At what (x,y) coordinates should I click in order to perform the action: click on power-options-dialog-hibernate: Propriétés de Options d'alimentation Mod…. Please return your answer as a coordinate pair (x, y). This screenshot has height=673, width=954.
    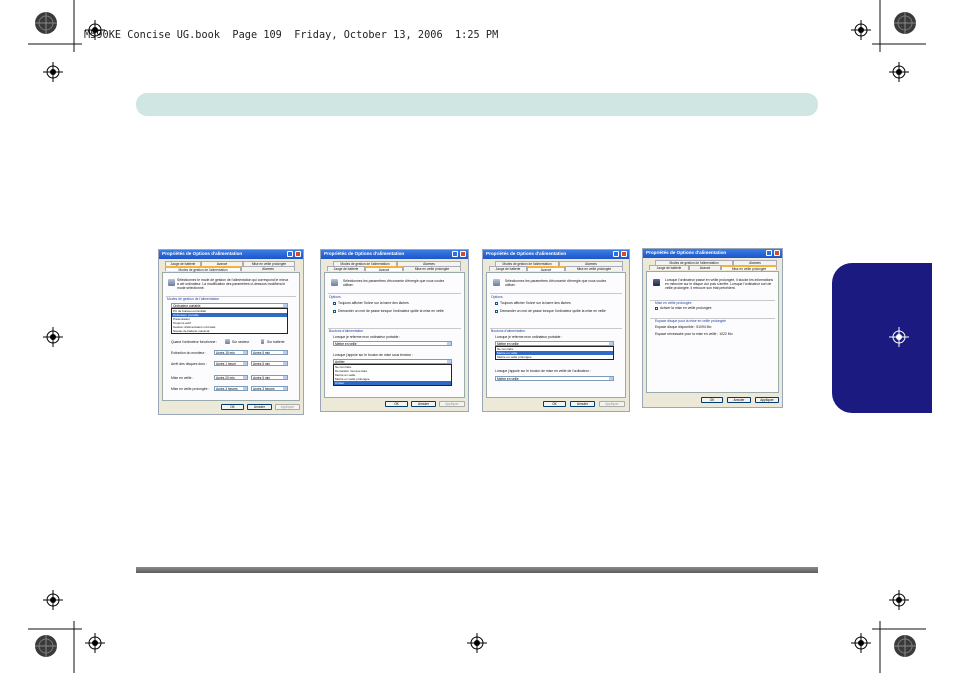
    Looking at the image, I should click on (712, 328).